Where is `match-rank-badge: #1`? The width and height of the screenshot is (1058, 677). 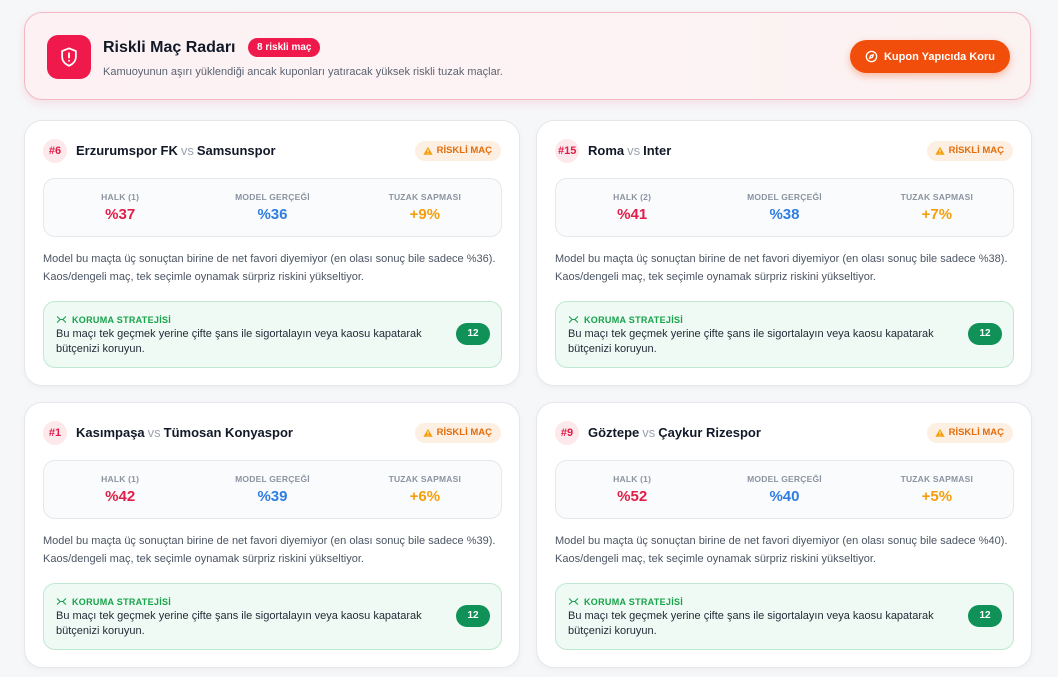
match-rank-badge: #1 is located at coordinates (55, 433).